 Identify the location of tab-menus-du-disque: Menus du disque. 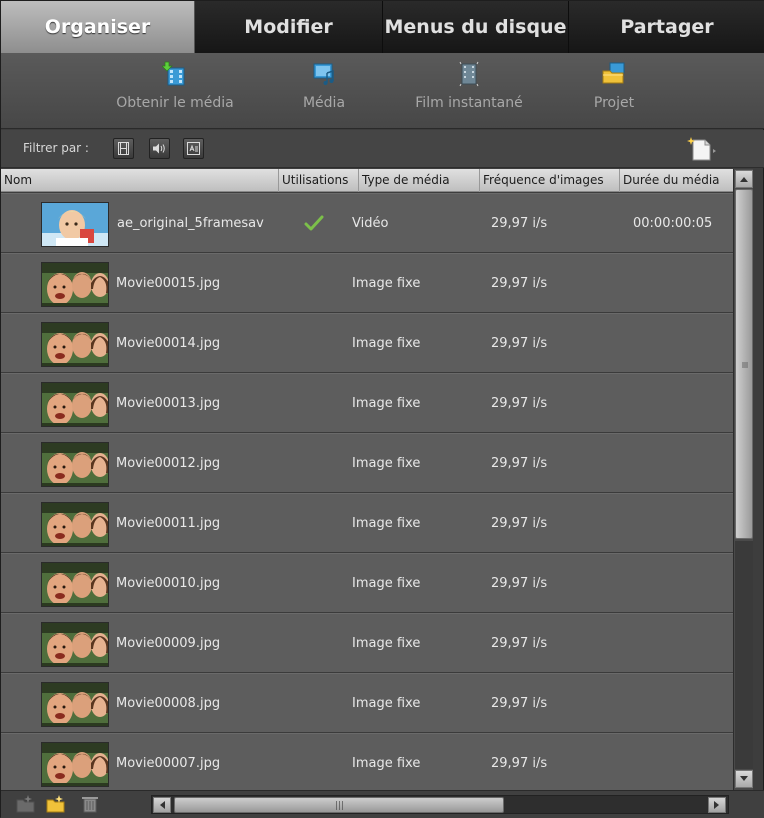
(476, 27).